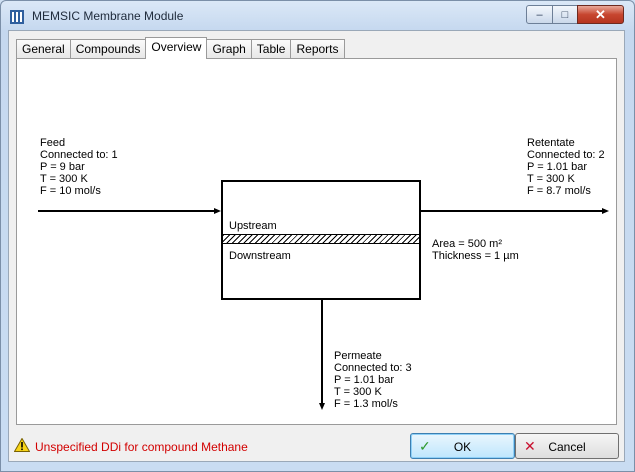 The image size is (635, 472). I want to click on tab-overview: Overview, so click(176, 48).